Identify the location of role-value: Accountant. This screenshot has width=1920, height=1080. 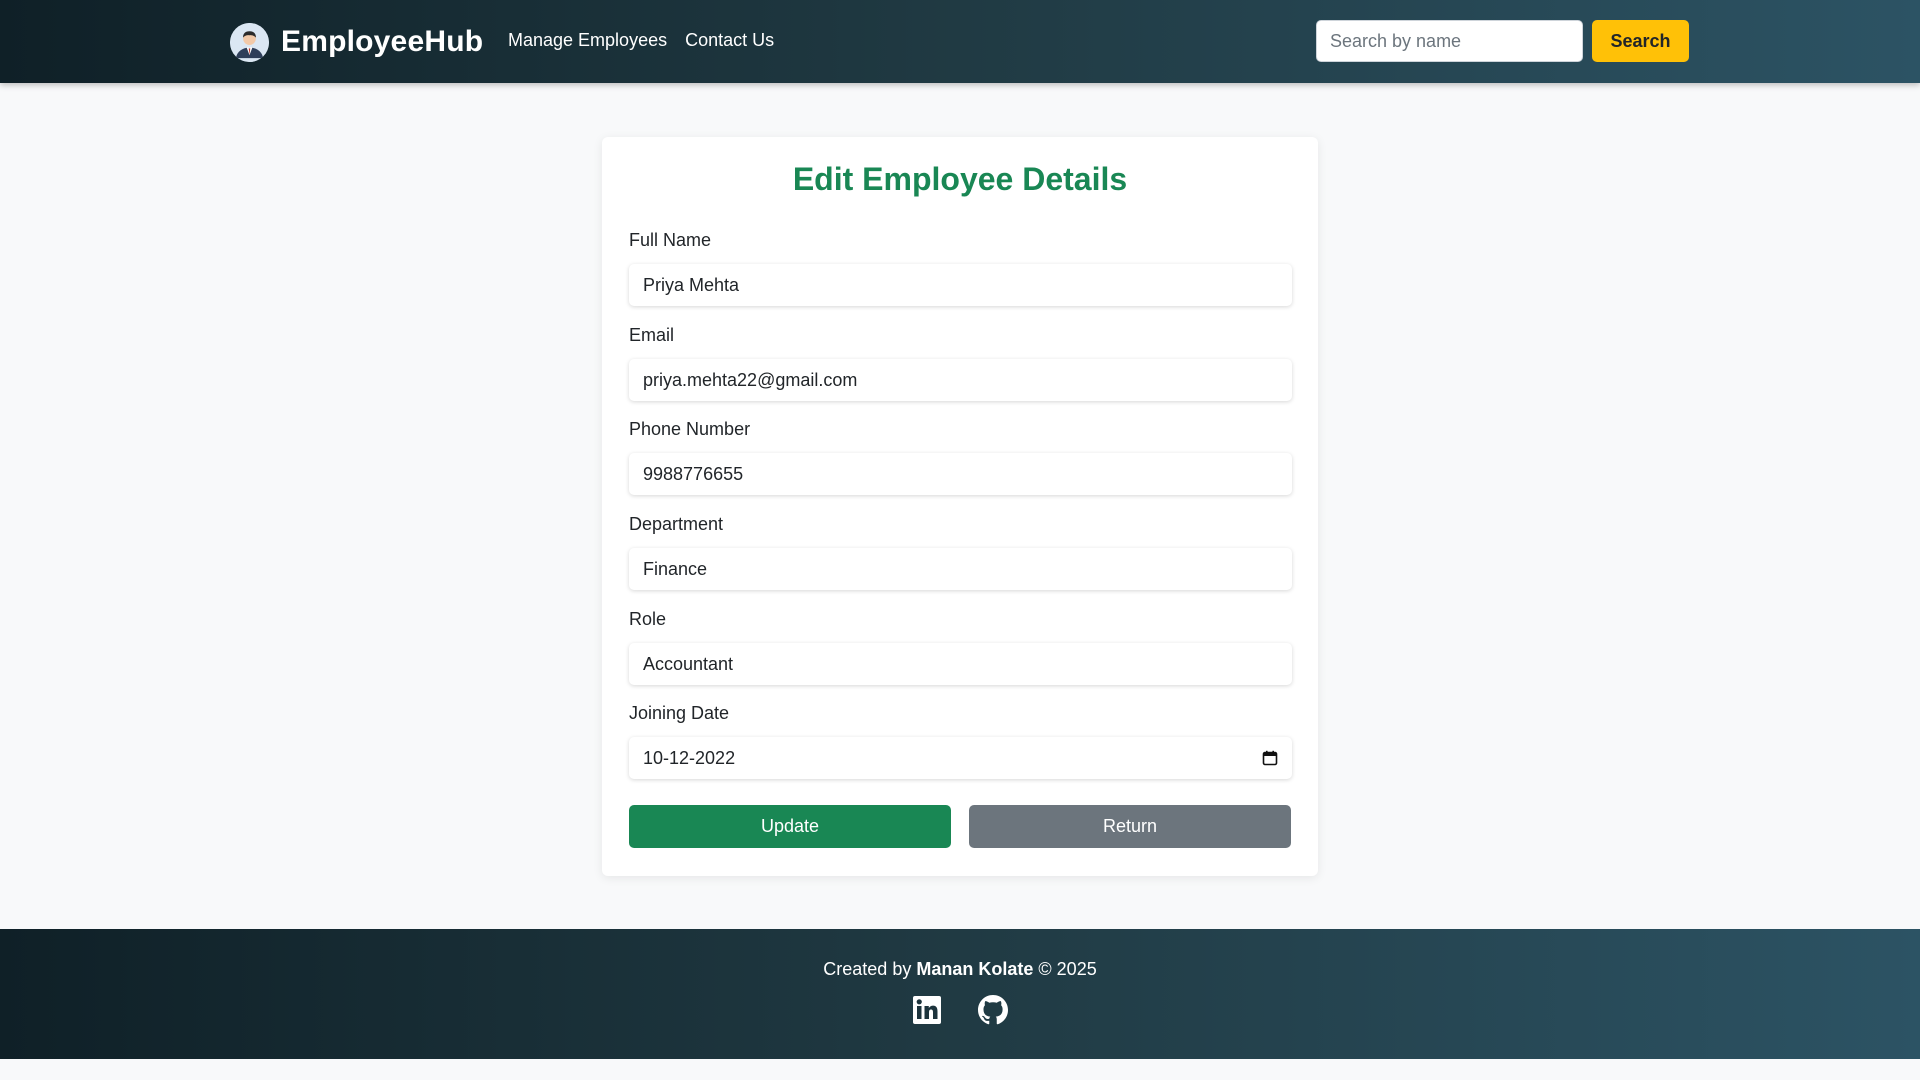
(688, 663).